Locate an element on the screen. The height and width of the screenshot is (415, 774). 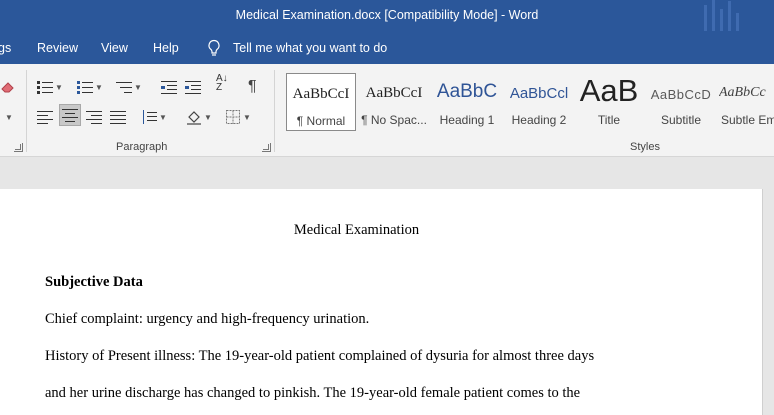
align-center-button is located at coordinates (70, 115).